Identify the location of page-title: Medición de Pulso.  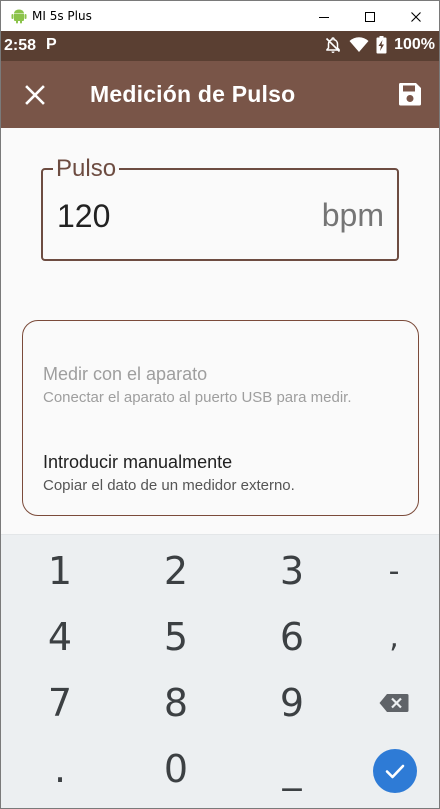
(193, 94).